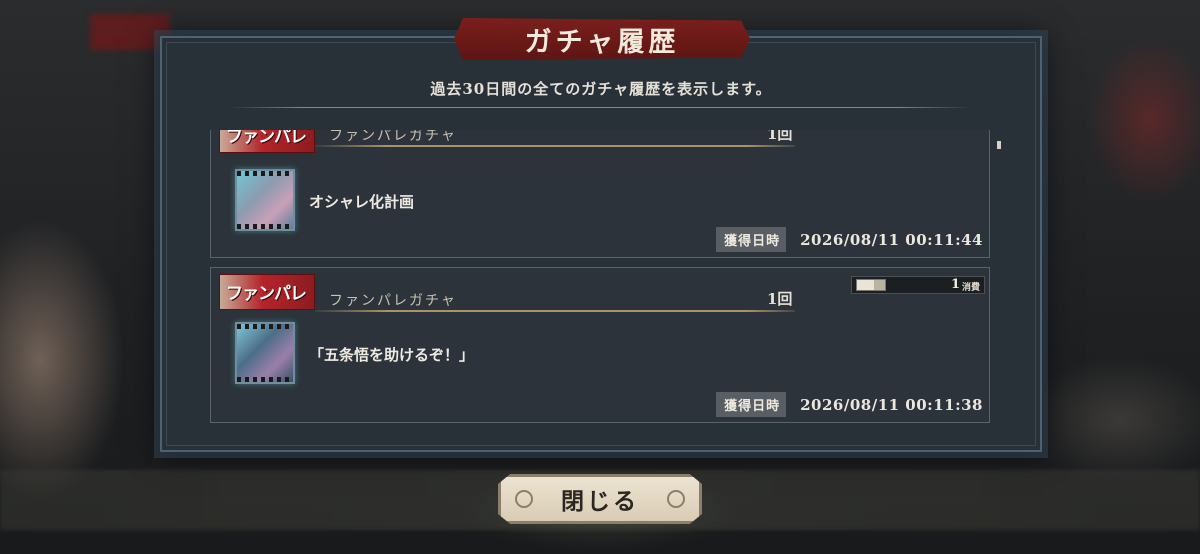 Image resolution: width=1200 pixels, height=554 pixels. I want to click on close-button: 閉じる, so click(600, 499).